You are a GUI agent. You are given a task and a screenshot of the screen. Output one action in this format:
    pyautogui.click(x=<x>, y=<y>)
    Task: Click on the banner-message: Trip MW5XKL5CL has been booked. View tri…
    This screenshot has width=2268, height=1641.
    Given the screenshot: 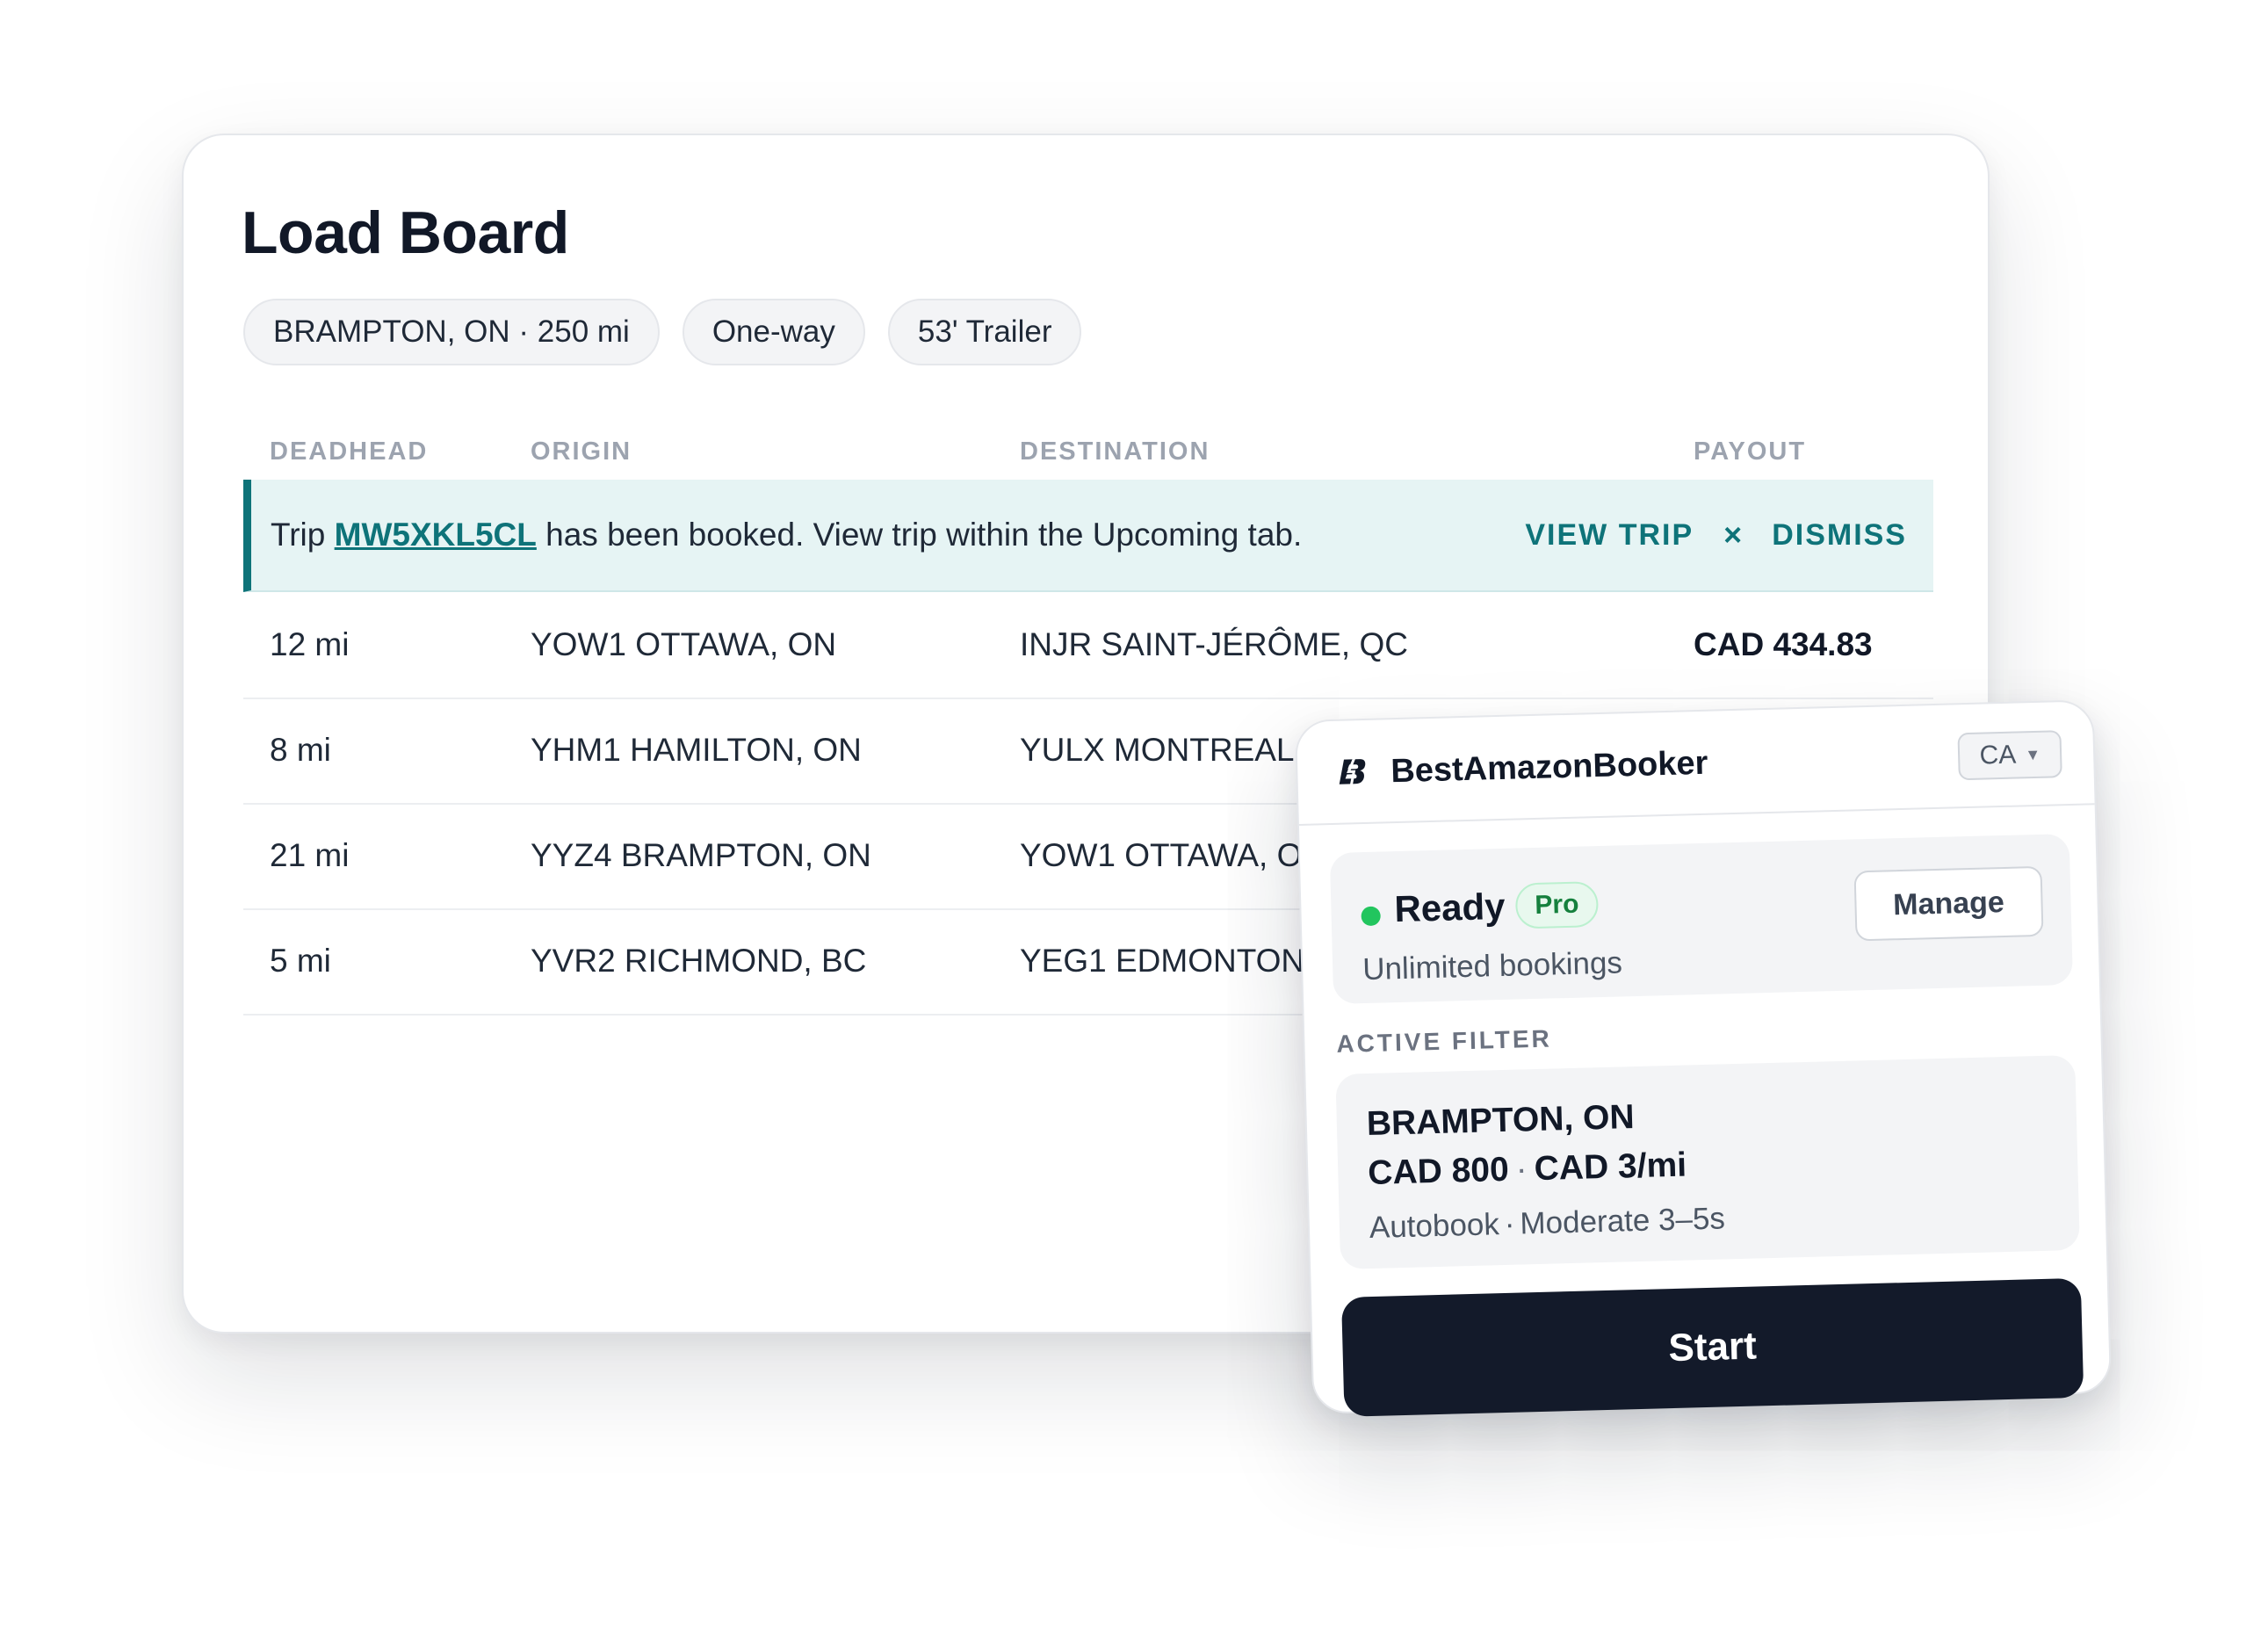 What is the action you would take?
    pyautogui.click(x=787, y=535)
    